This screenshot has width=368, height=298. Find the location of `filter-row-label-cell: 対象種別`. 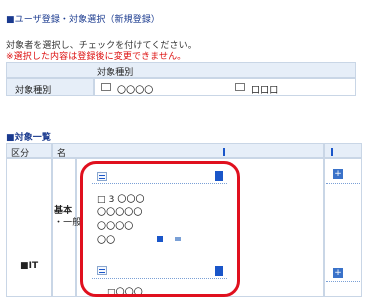

filter-row-label-cell: 対象種別 is located at coordinates (50, 87).